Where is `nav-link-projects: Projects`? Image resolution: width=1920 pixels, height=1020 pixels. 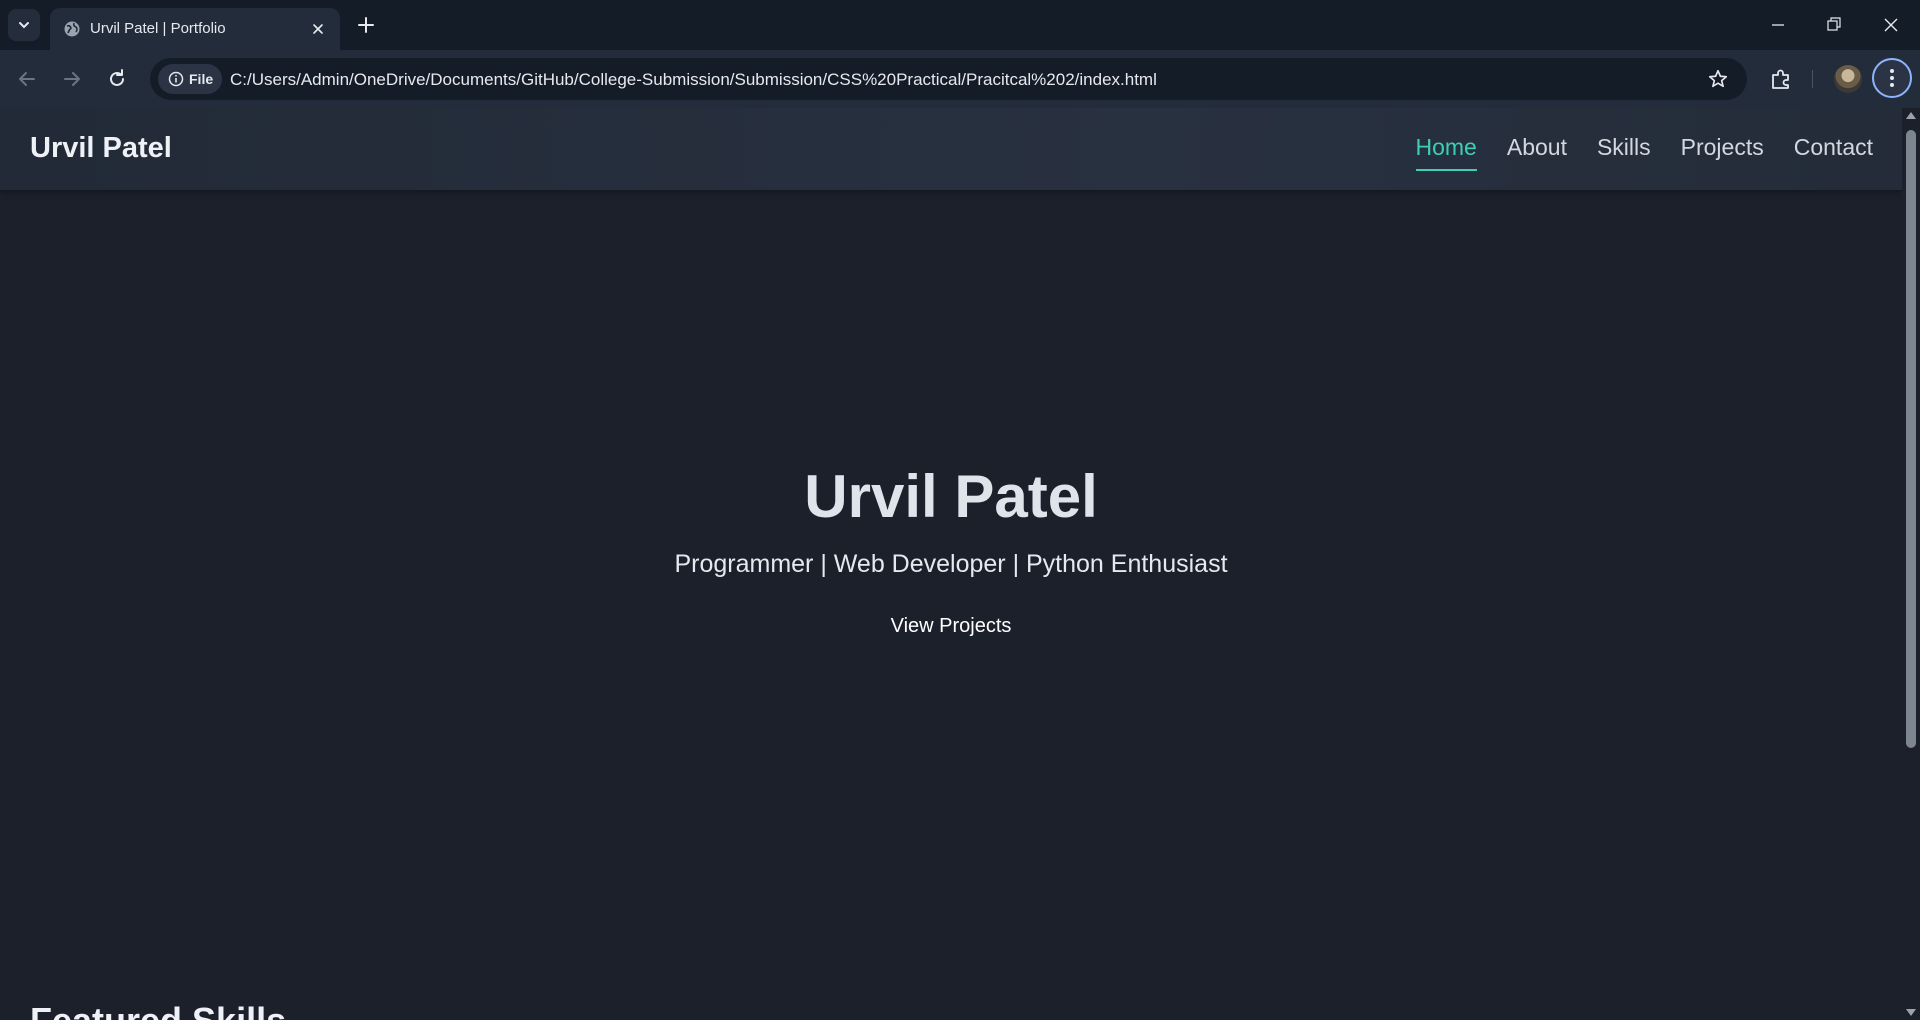 nav-link-projects: Projects is located at coordinates (1722, 152).